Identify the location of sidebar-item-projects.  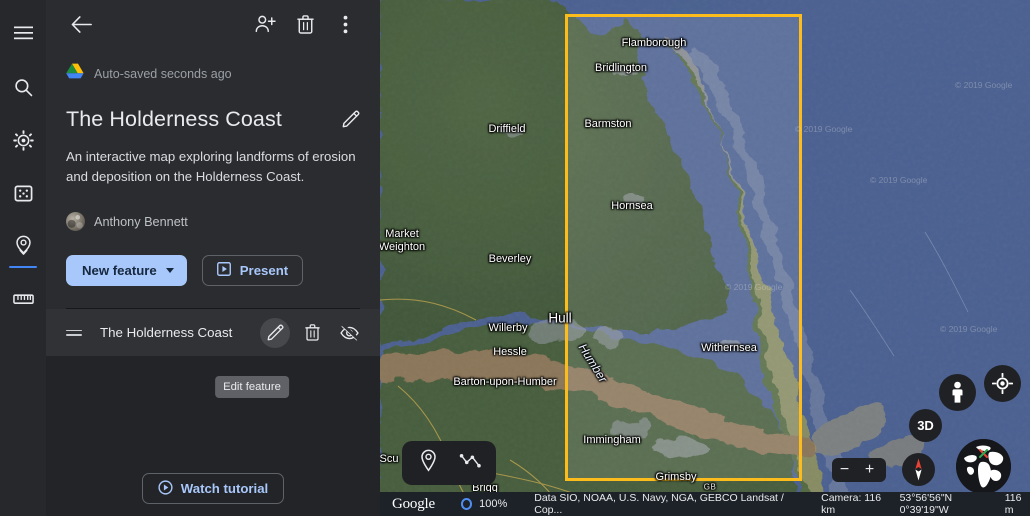
(23, 246).